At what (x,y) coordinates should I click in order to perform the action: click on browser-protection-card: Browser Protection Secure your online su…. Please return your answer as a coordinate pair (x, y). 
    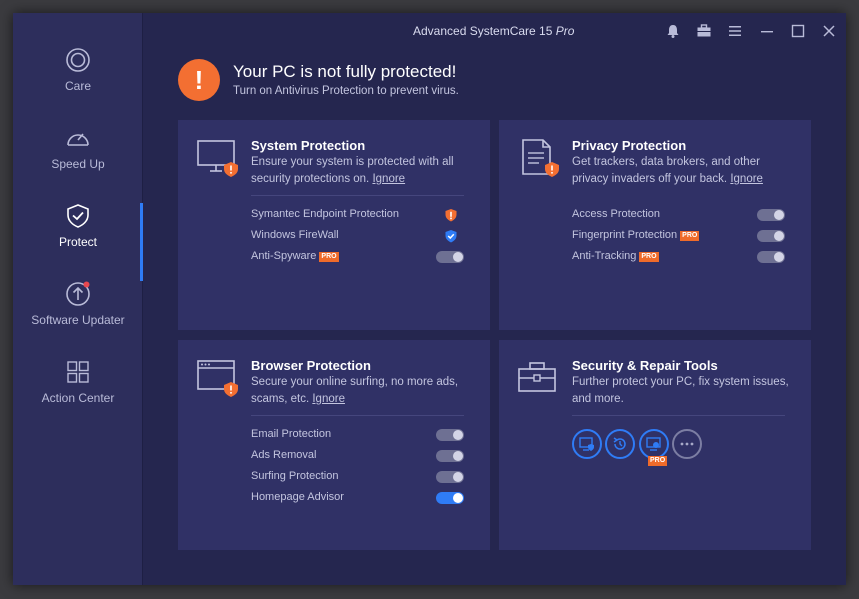
    Looking at the image, I should click on (334, 445).